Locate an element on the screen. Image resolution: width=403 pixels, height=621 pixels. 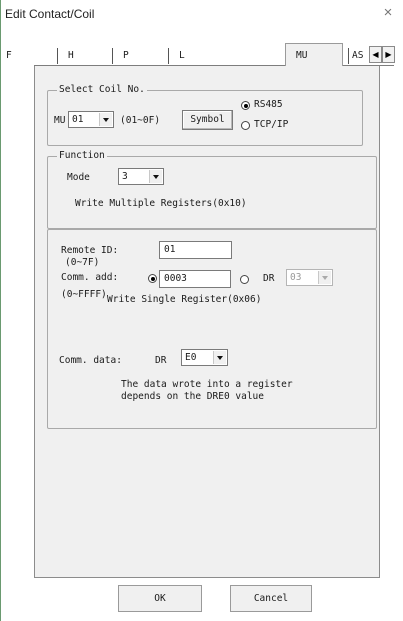
comm-data-select: E0 is located at coordinates (204, 357).